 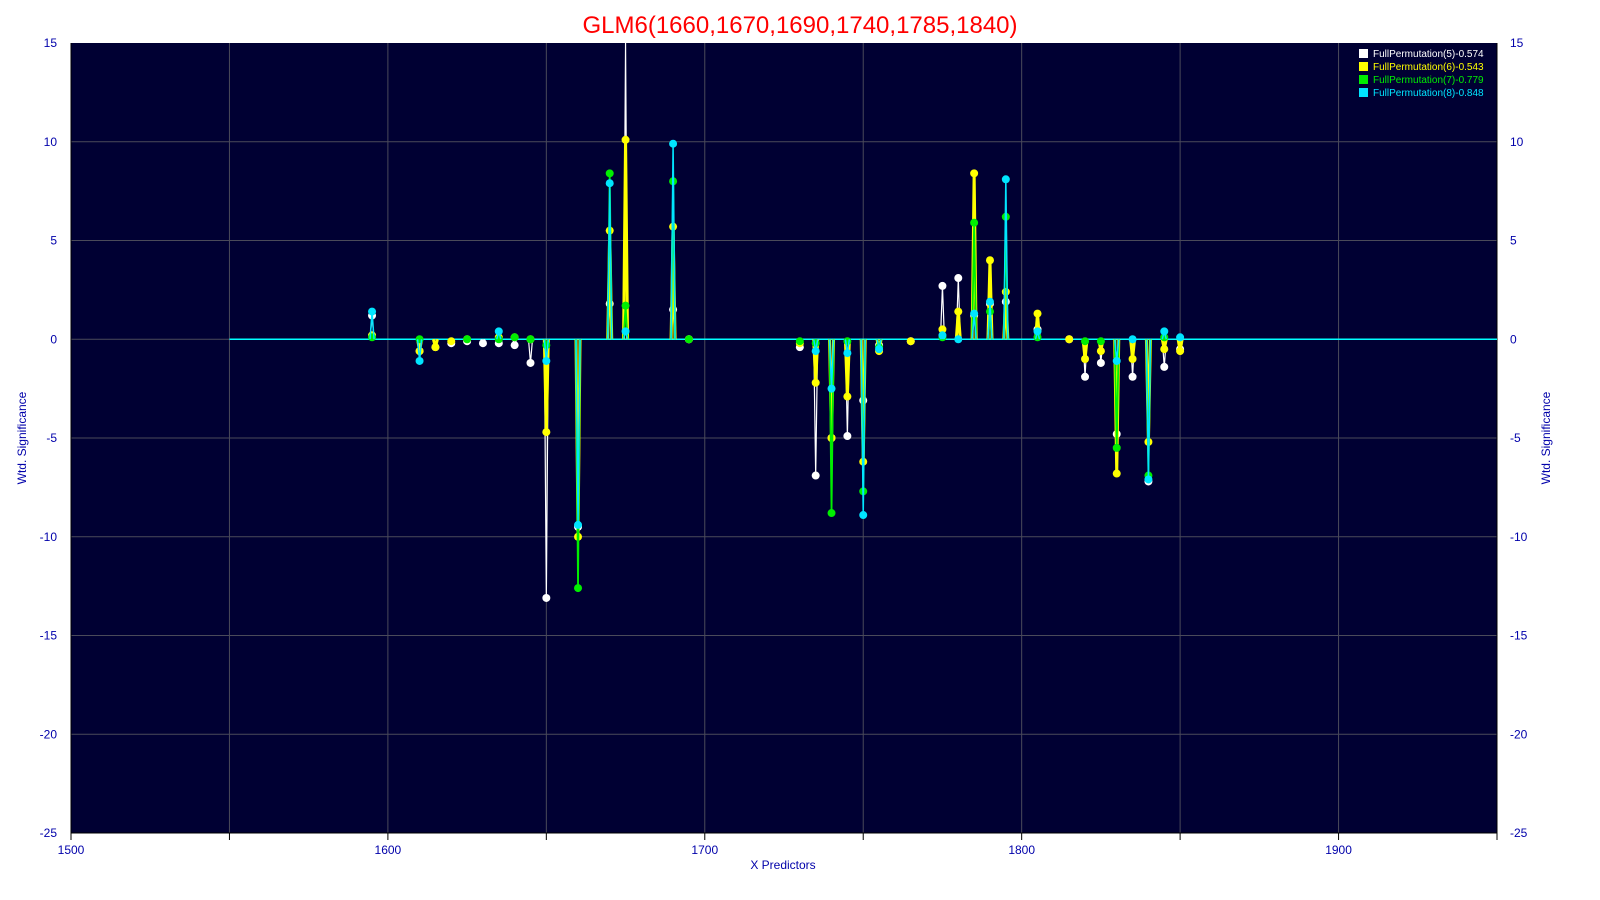 What do you see at coordinates (51, 438) in the screenshot?
I see `y-tick-label-left: -5` at bounding box center [51, 438].